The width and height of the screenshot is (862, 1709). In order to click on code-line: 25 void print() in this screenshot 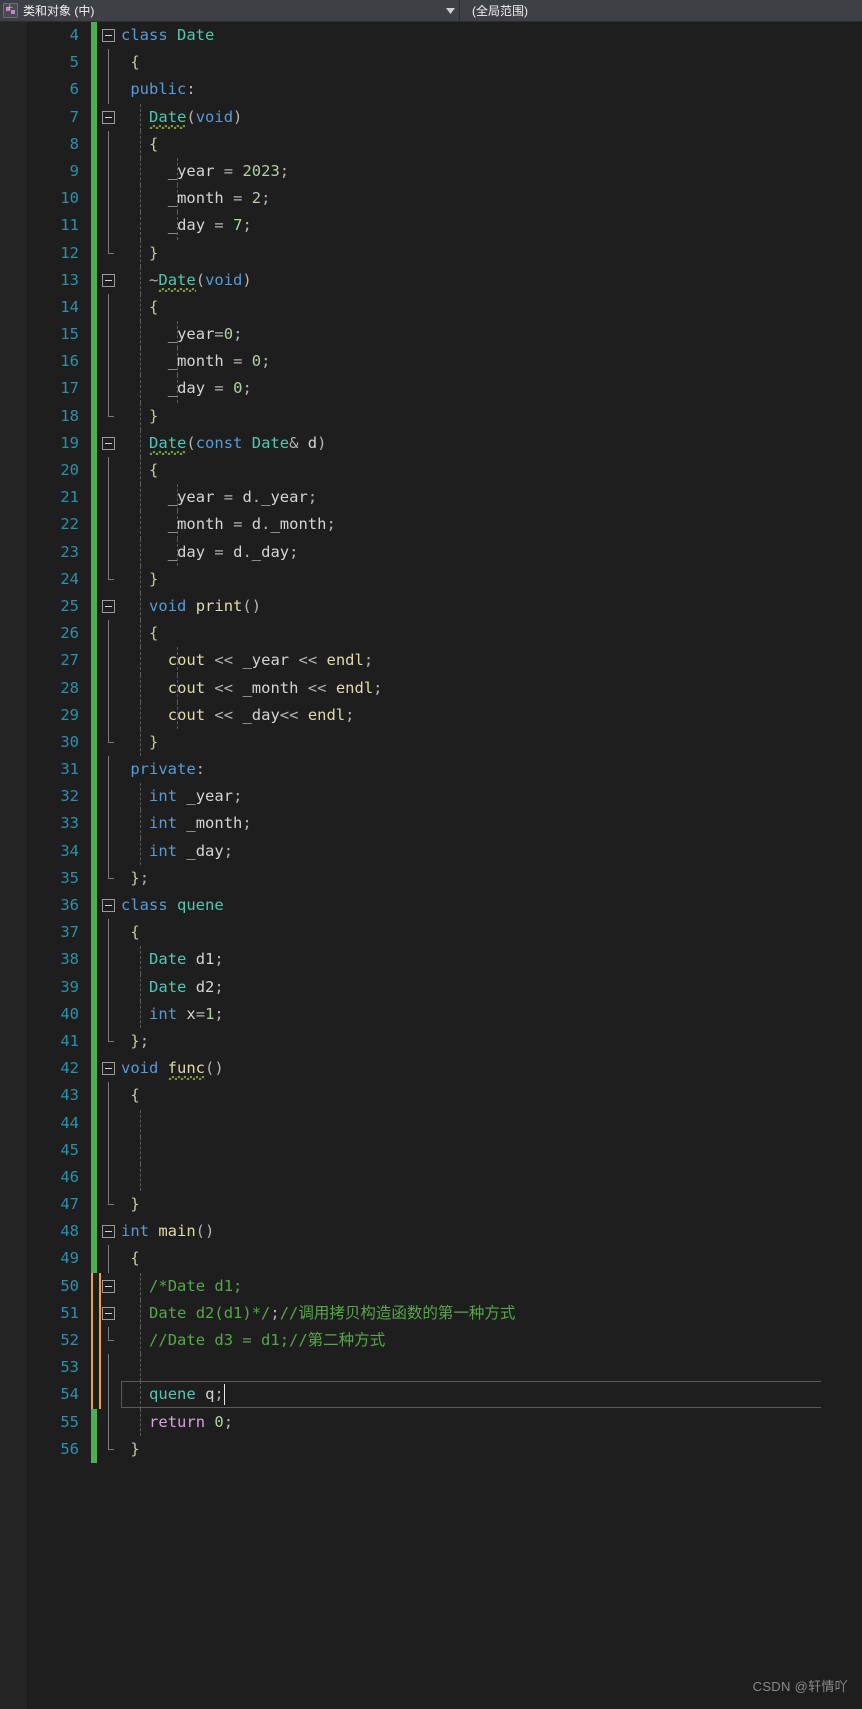, I will do `click(444, 606)`.